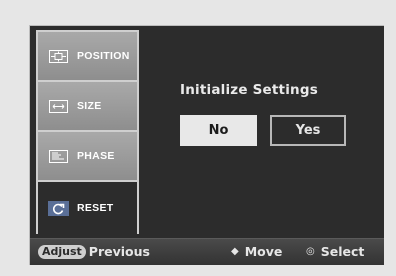  What do you see at coordinates (62, 251) in the screenshot?
I see `adjust-badge: Adjust` at bounding box center [62, 251].